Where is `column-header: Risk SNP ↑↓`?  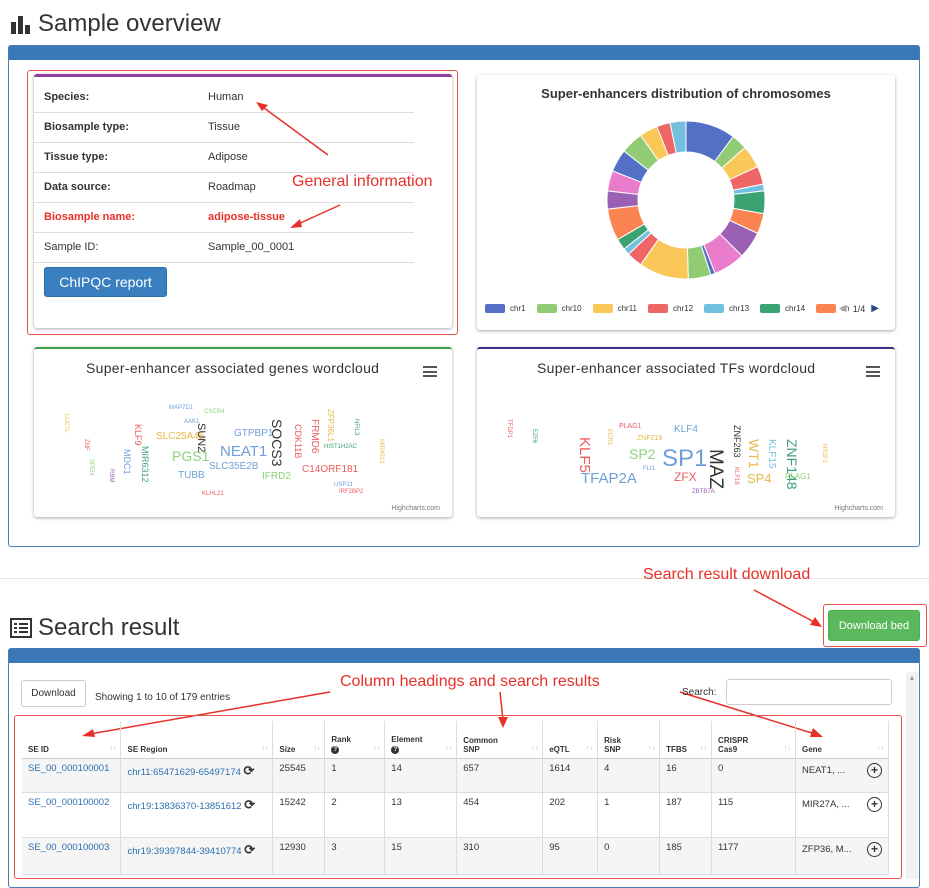
column-header: Risk SNP ↑↓ is located at coordinates (629, 740).